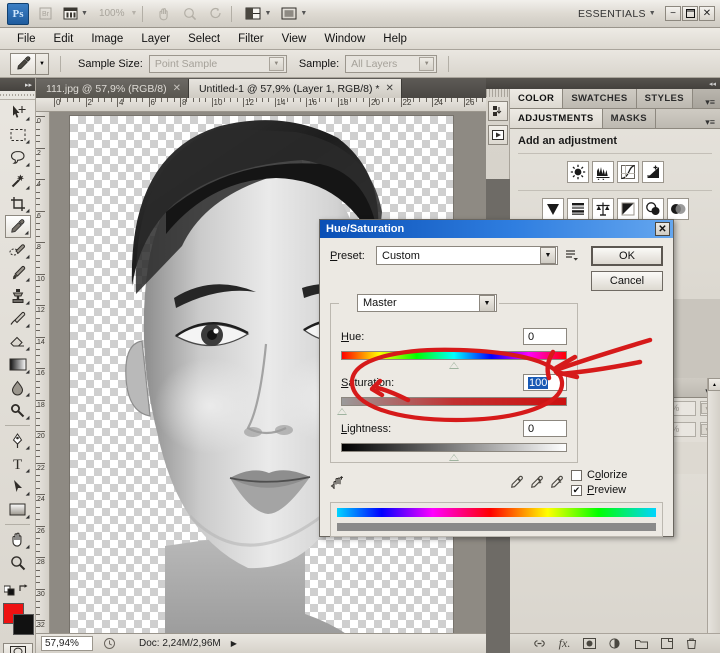 This screenshot has width=720, height=653. Describe the element at coordinates (391, 63) in the screenshot. I see `sample-select: All Layers ▼` at that location.